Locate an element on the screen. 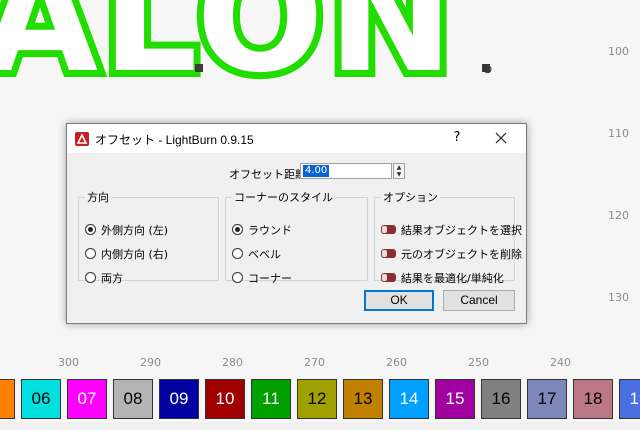  color-swatch: 06 is located at coordinates (41, 399).